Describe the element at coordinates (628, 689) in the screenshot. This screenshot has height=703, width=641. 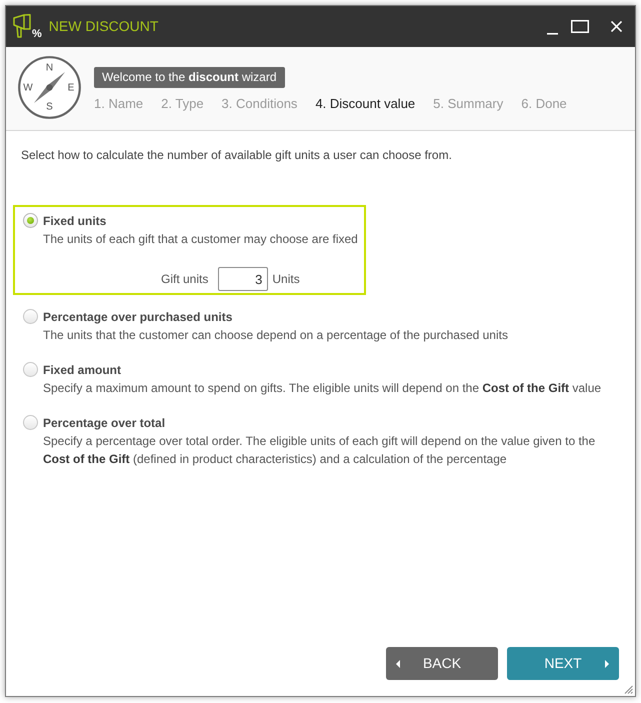
I see `resize-grip-icon` at that location.